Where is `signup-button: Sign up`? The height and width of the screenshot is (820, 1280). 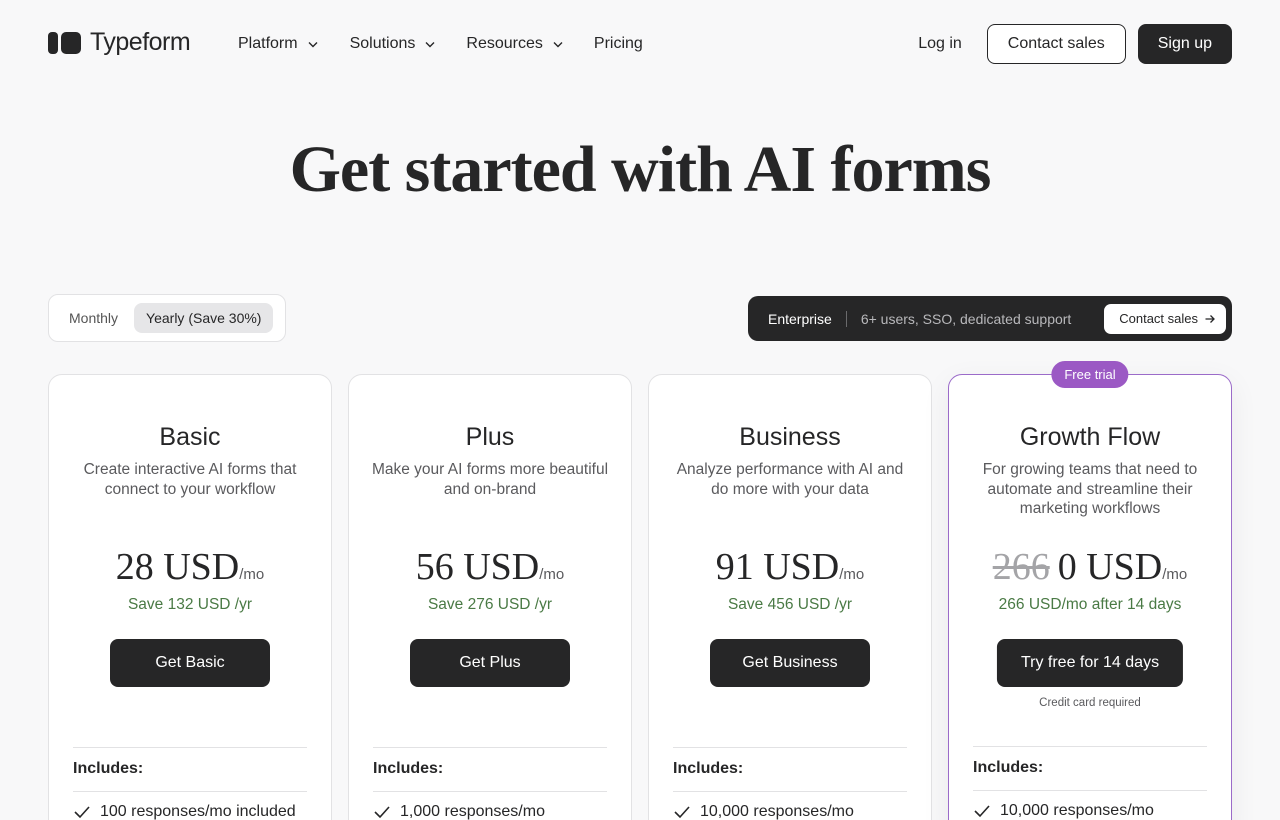
signup-button: Sign up is located at coordinates (1184, 44).